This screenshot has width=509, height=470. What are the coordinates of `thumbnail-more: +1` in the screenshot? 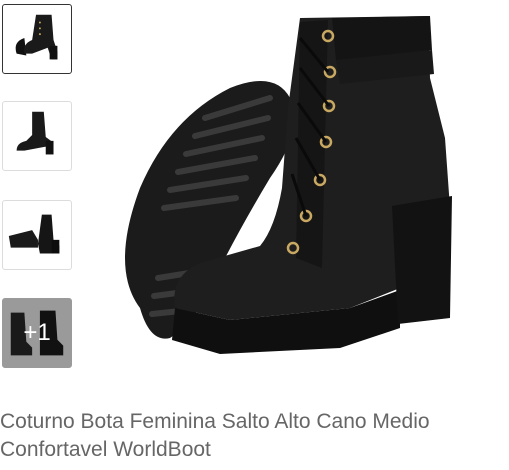 It's located at (37, 333).